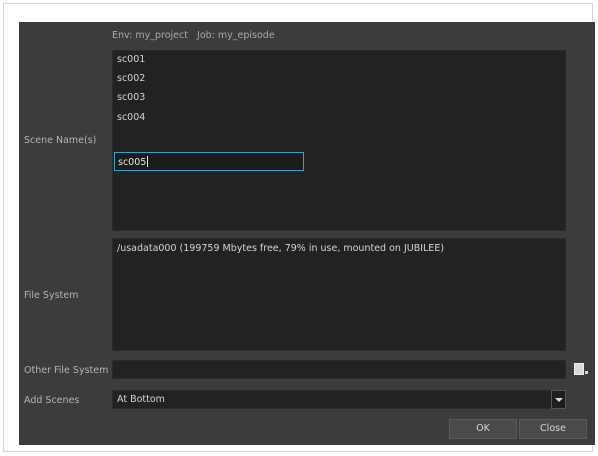 This screenshot has width=598, height=456. Describe the element at coordinates (131, 118) in the screenshot. I see `scene-item: sc004` at that location.